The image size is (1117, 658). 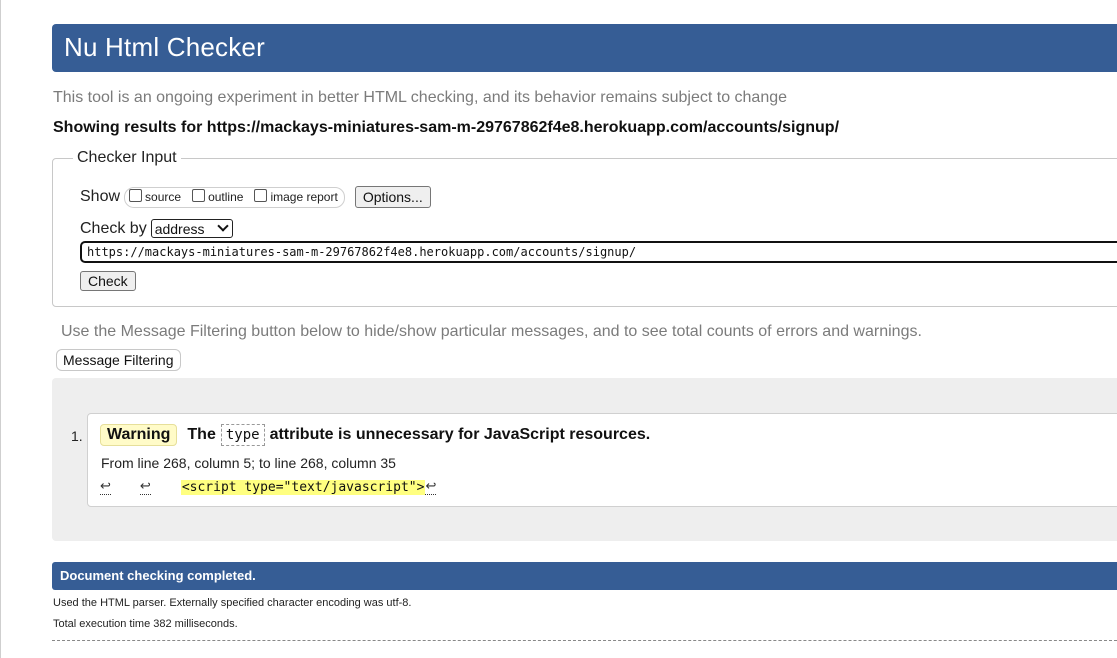 What do you see at coordinates (199, 195) in the screenshot?
I see `outline-checkbox` at bounding box center [199, 195].